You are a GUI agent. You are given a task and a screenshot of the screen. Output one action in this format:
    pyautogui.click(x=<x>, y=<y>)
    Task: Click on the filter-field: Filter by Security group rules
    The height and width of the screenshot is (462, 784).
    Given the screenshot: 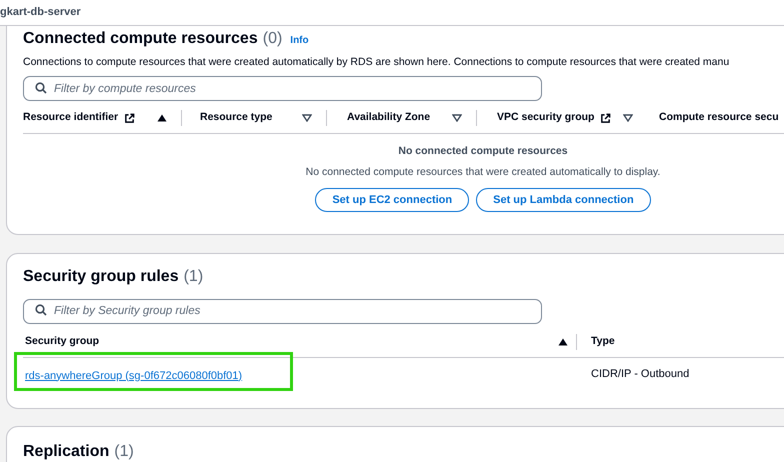 What is the action you would take?
    pyautogui.click(x=282, y=311)
    